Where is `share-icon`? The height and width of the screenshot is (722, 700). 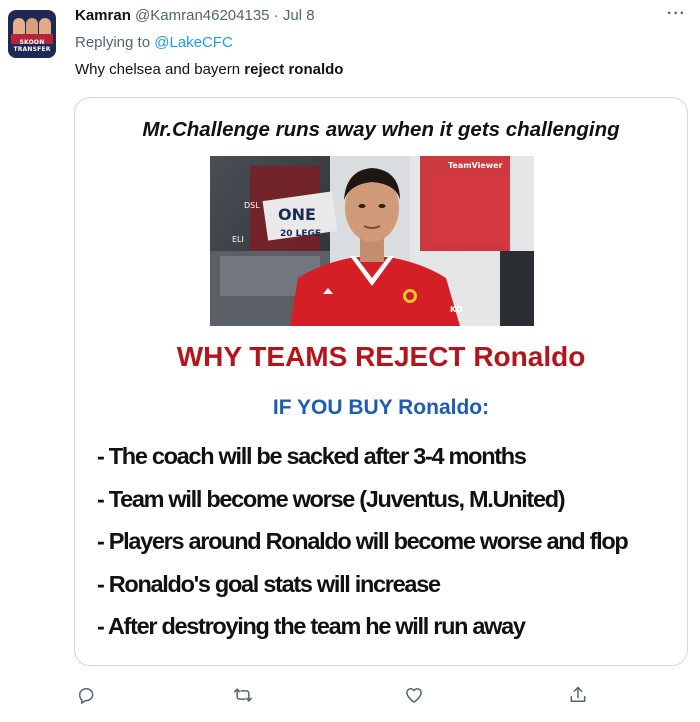
share-icon is located at coordinates (578, 694).